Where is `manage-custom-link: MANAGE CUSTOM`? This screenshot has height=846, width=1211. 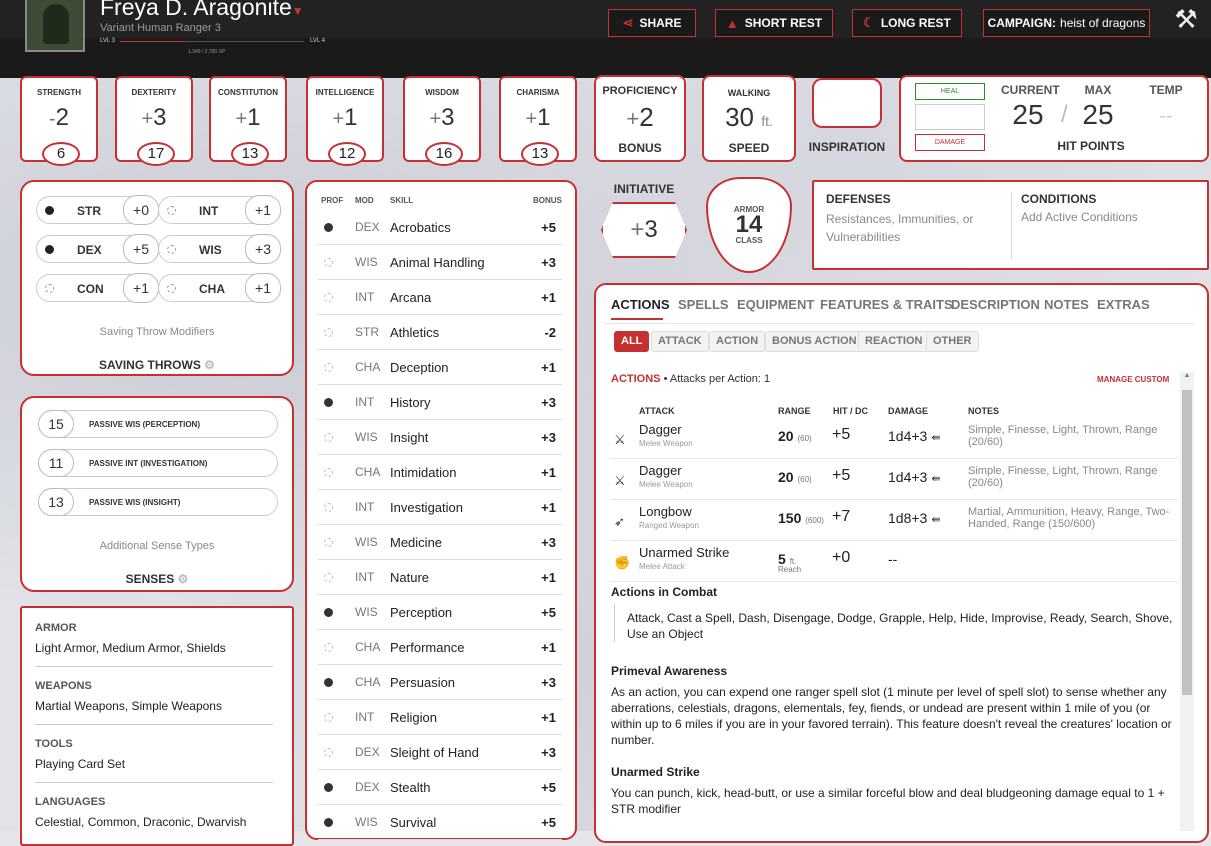 manage-custom-link: MANAGE CUSTOM is located at coordinates (1133, 379).